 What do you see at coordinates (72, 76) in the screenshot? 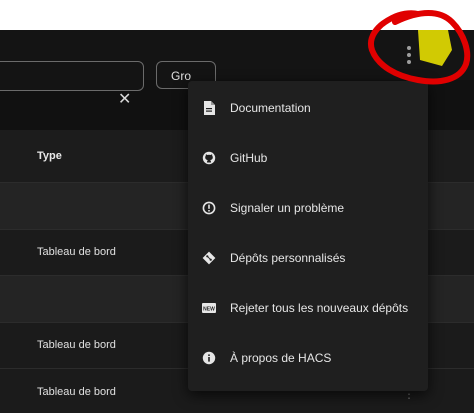
I see `search-input` at bounding box center [72, 76].